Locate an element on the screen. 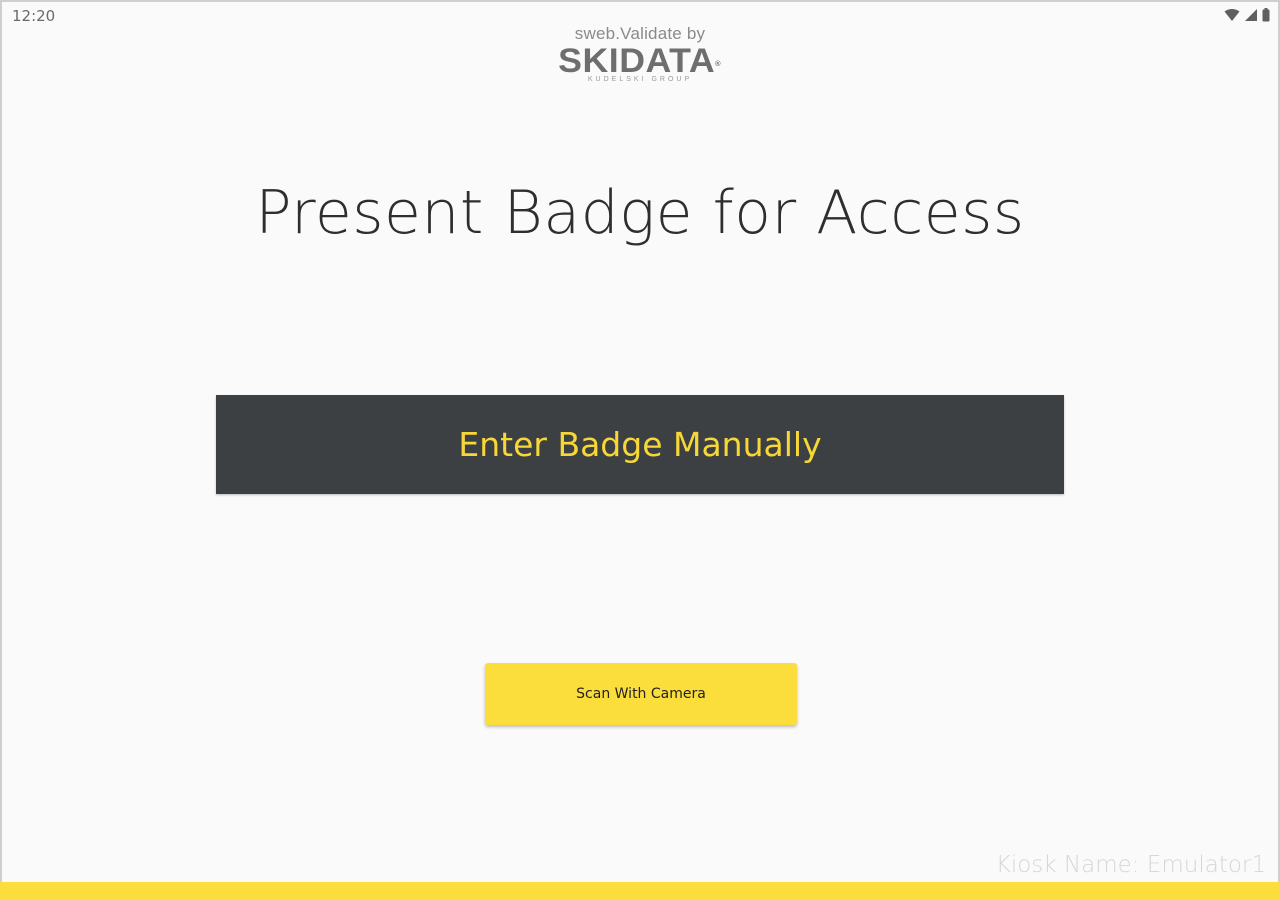 This screenshot has height=900, width=1280. logo-brand: SKIDATA® is located at coordinates (639, 61).